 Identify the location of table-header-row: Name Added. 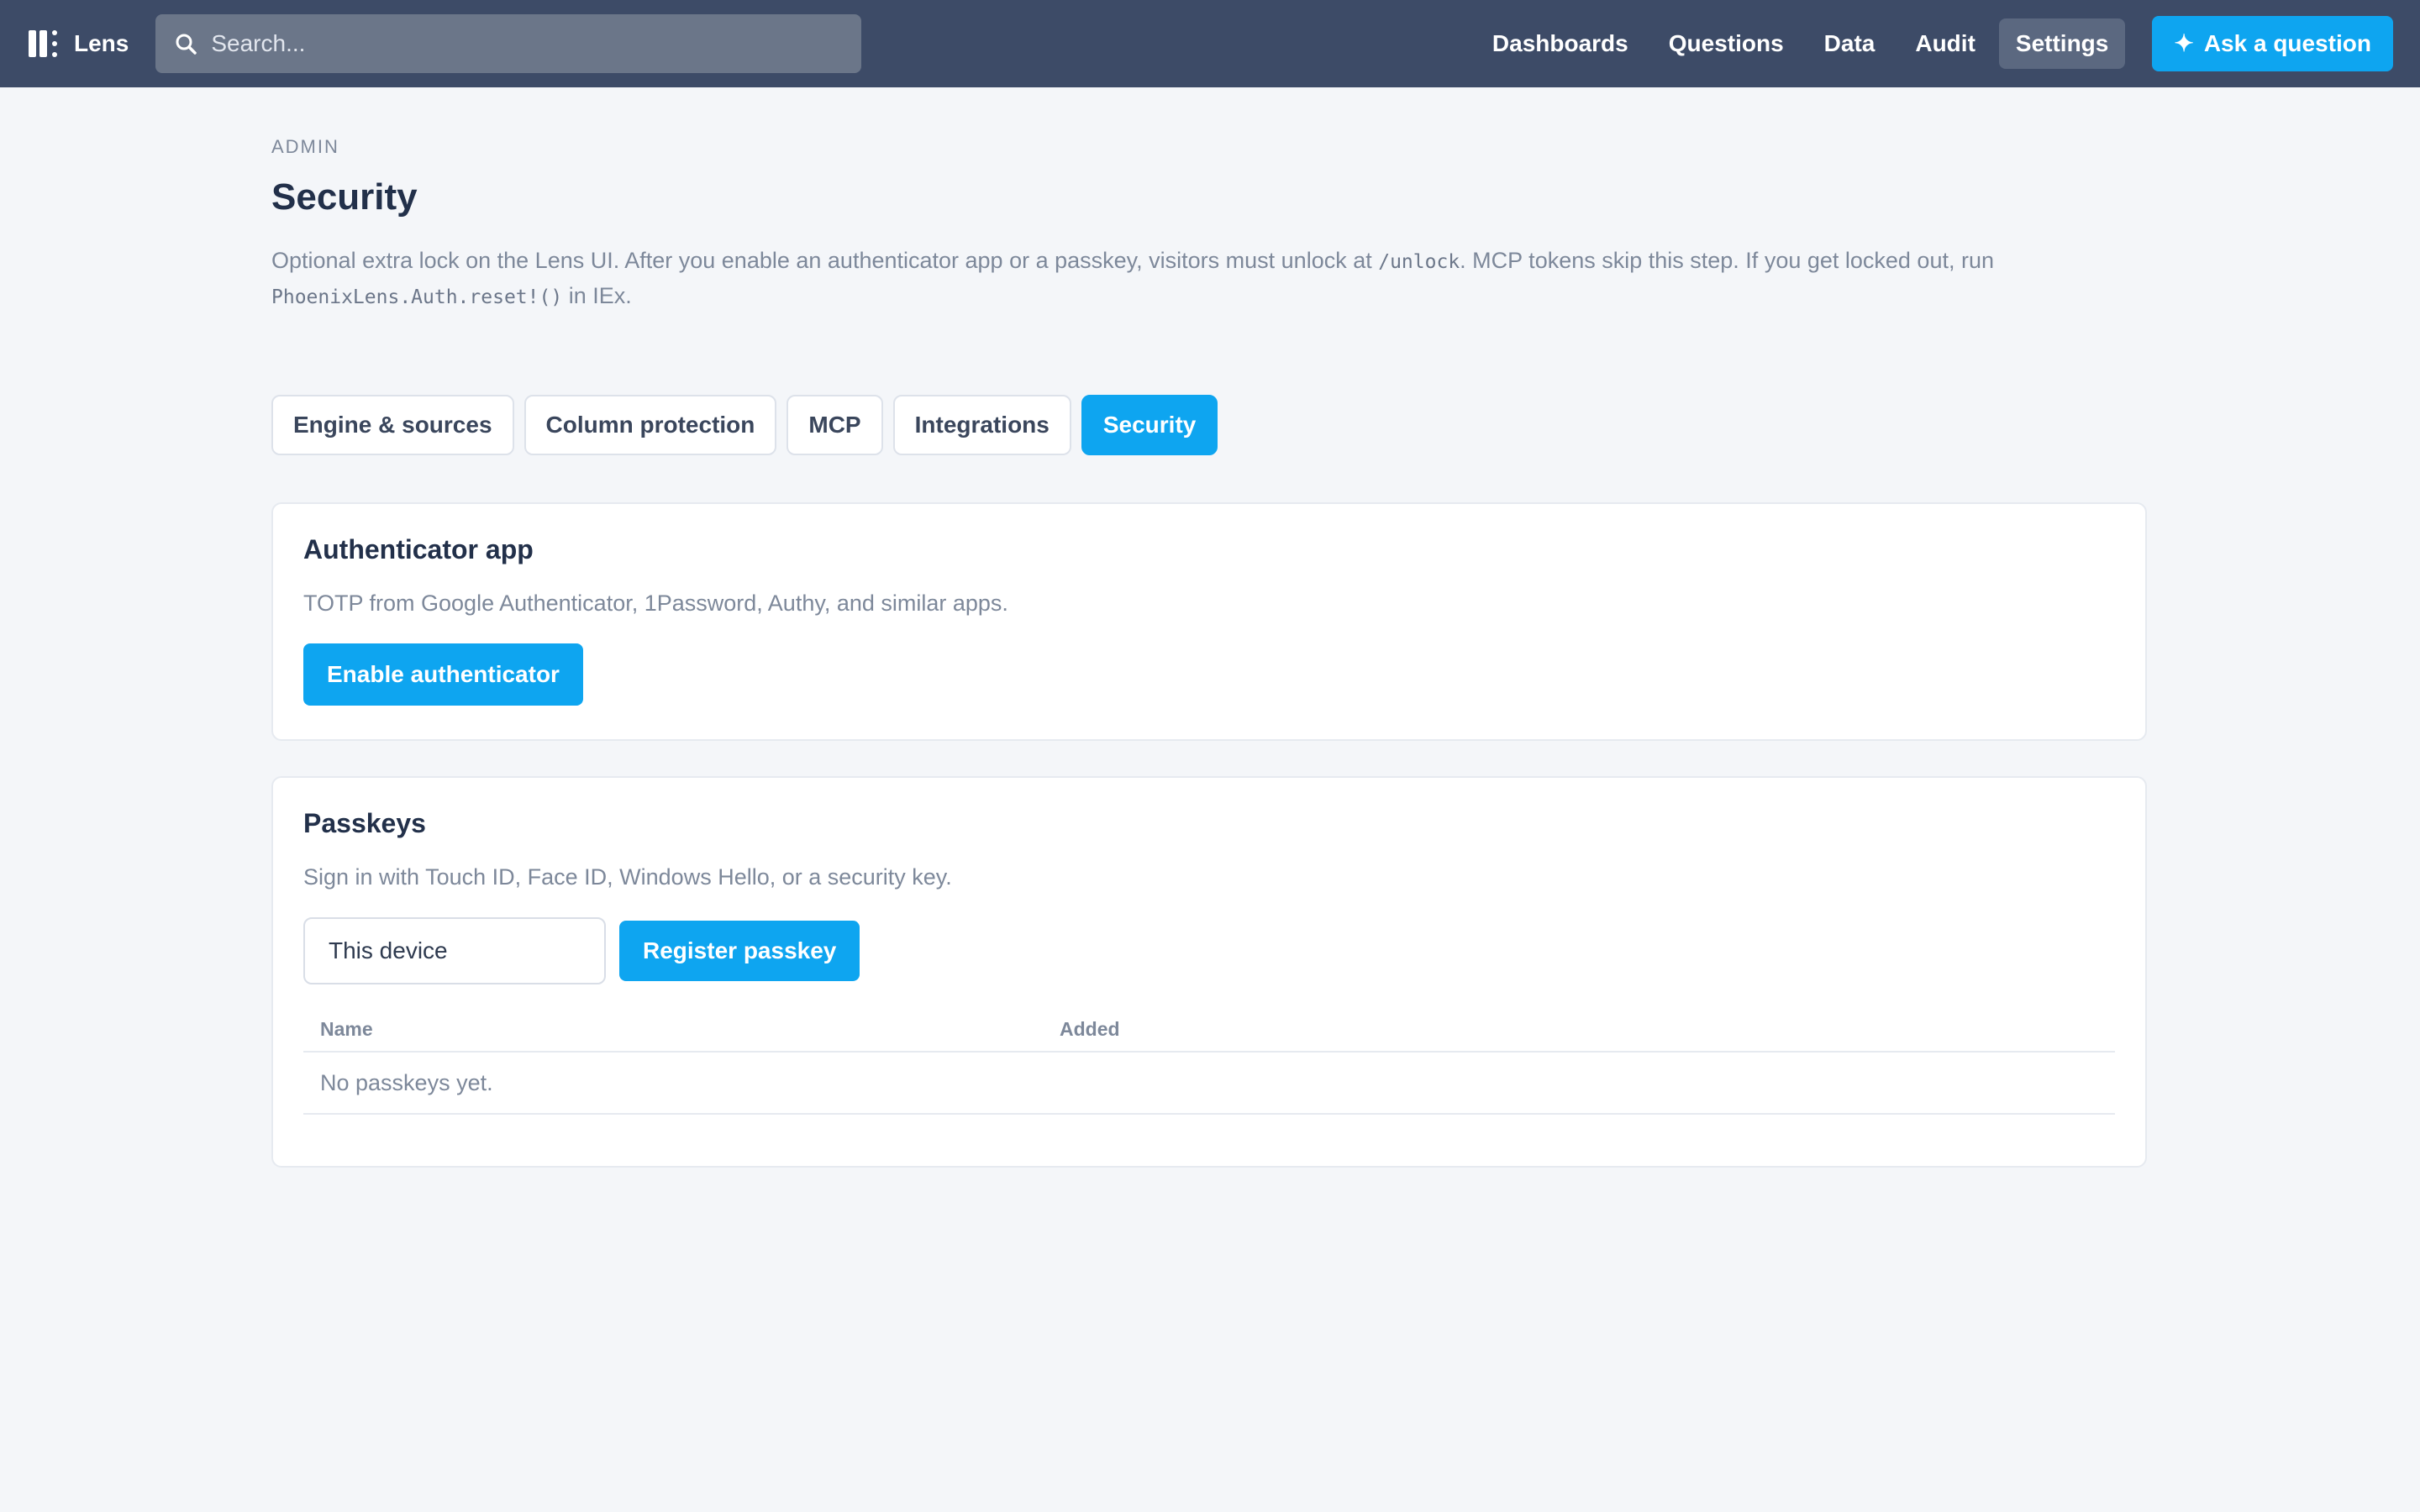
(1209, 1030).